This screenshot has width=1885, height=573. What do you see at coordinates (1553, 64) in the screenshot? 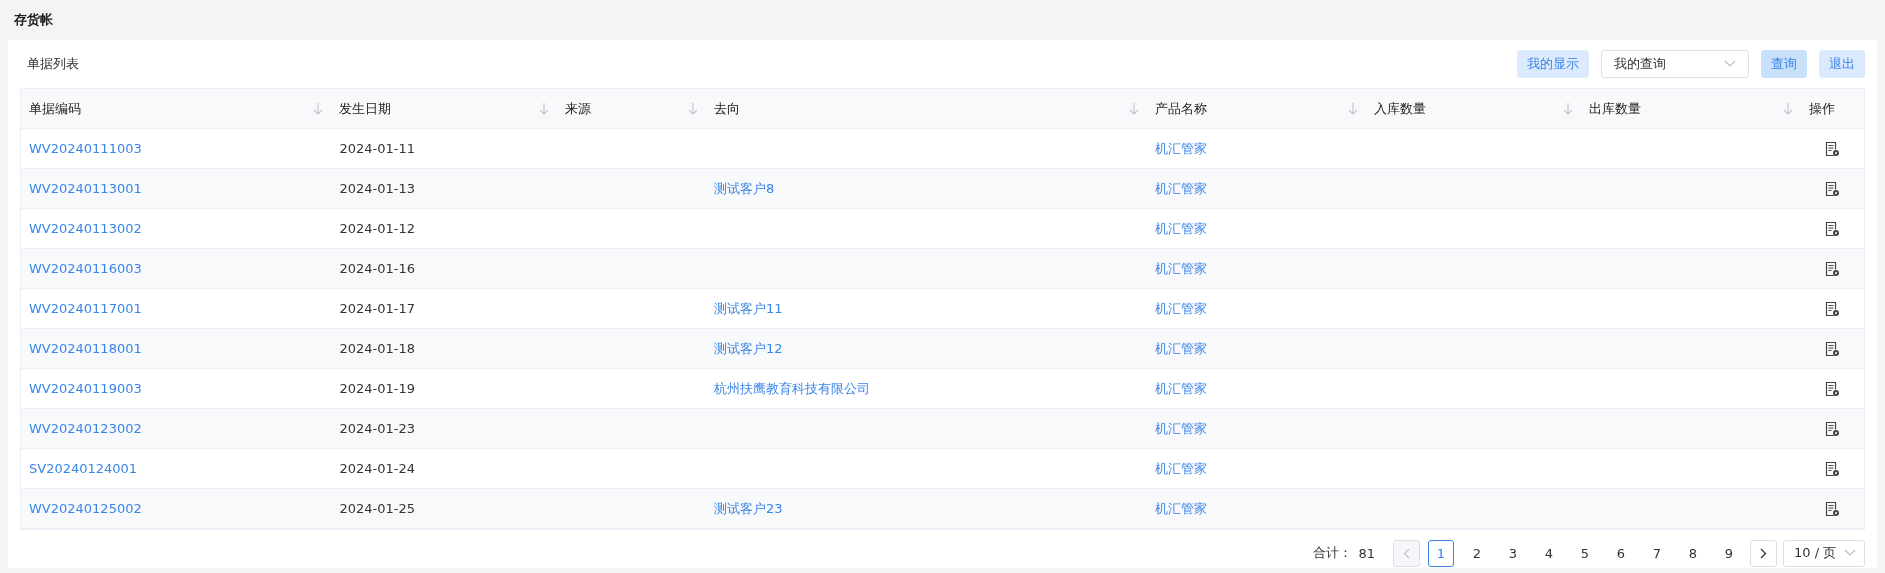
I see `display-button: 我的显示` at bounding box center [1553, 64].